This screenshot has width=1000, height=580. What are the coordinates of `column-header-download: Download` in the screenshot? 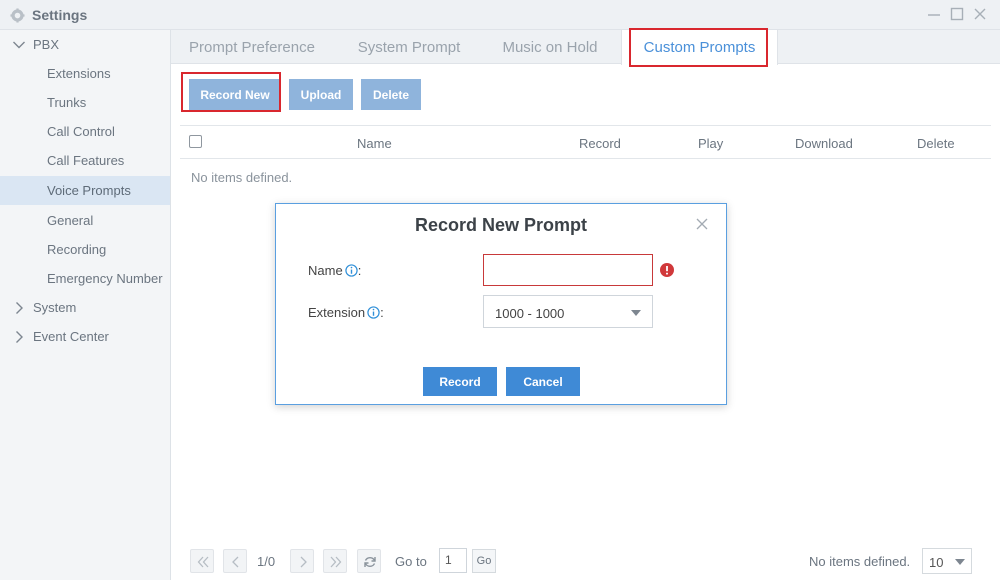 It's located at (824, 143).